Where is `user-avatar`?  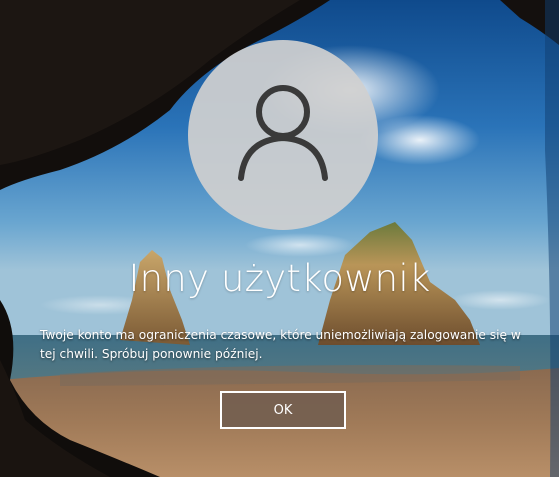
user-avatar is located at coordinates (283, 135).